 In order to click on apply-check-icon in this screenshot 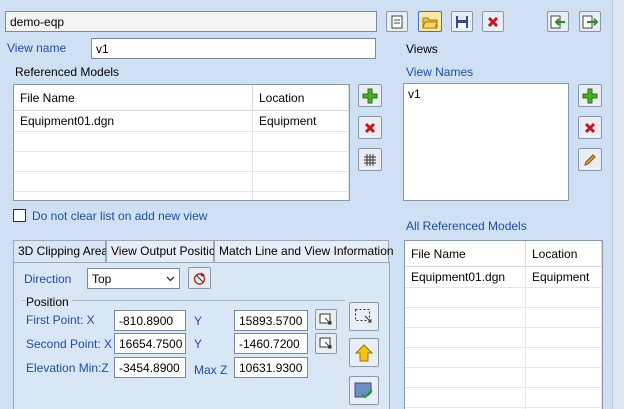, I will do `click(363, 390)`.